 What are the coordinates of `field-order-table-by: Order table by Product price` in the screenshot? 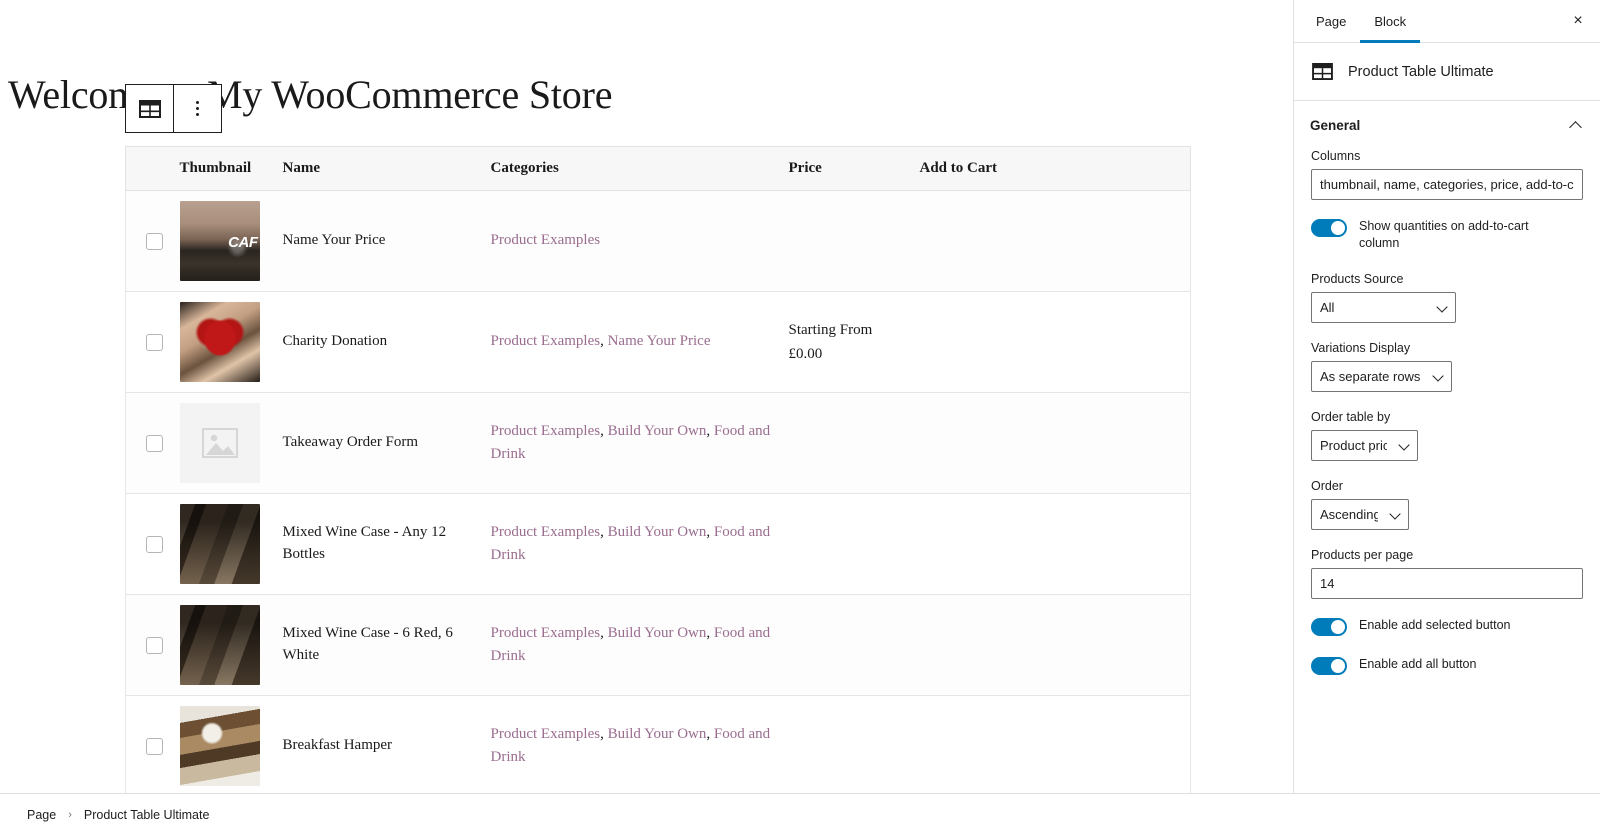 It's located at (1447, 435).